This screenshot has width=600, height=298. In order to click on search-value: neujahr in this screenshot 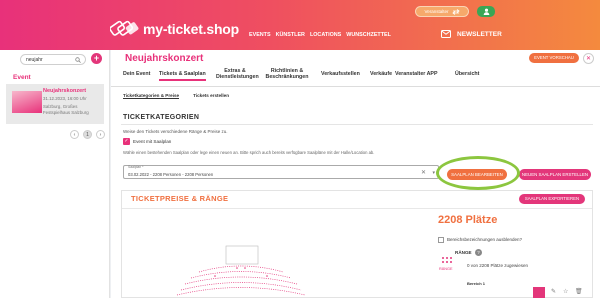, I will do `click(34, 60)`.